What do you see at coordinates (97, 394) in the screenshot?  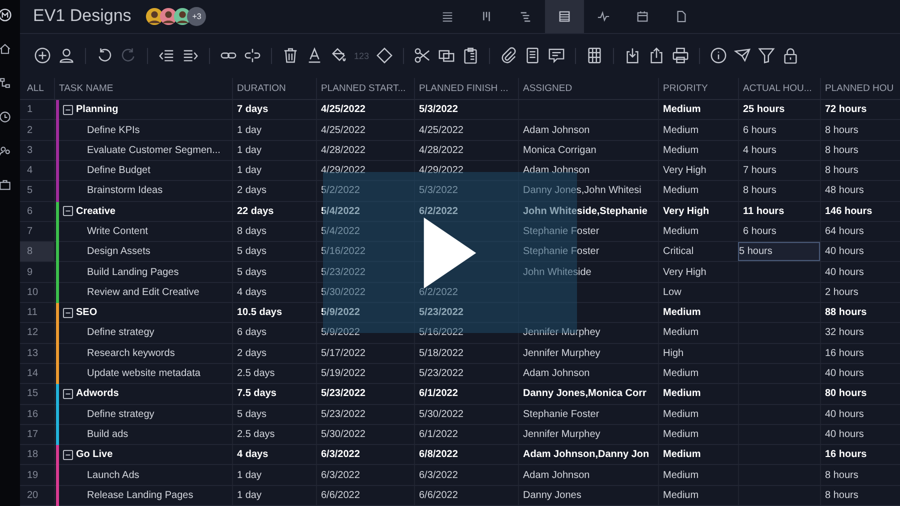 I see `group-name: Adwords` at bounding box center [97, 394].